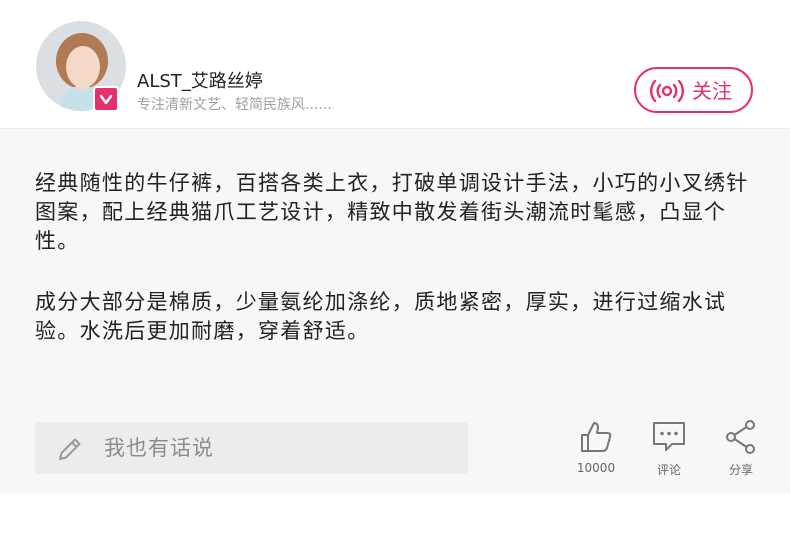 The height and width of the screenshot is (547, 790). Describe the element at coordinates (668, 470) in the screenshot. I see `comment-label: 评论` at that location.